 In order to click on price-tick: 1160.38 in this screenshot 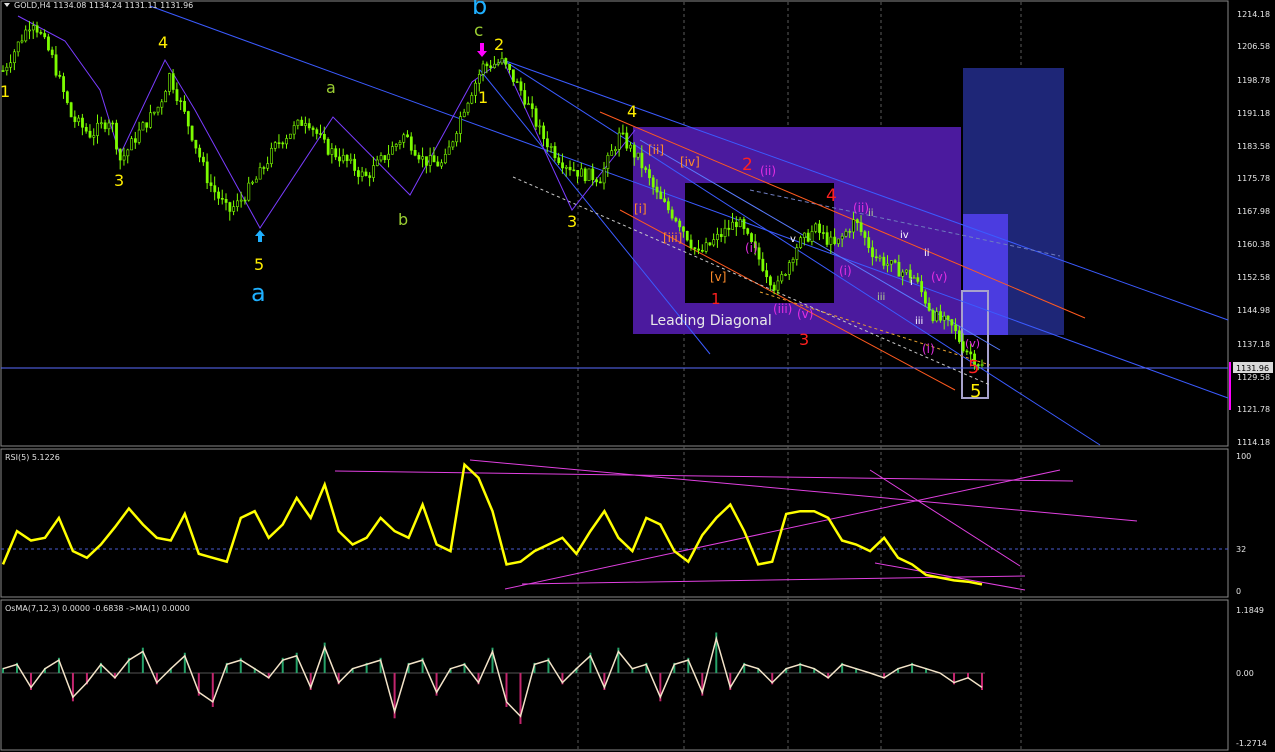, I will do `click(1253, 244)`.